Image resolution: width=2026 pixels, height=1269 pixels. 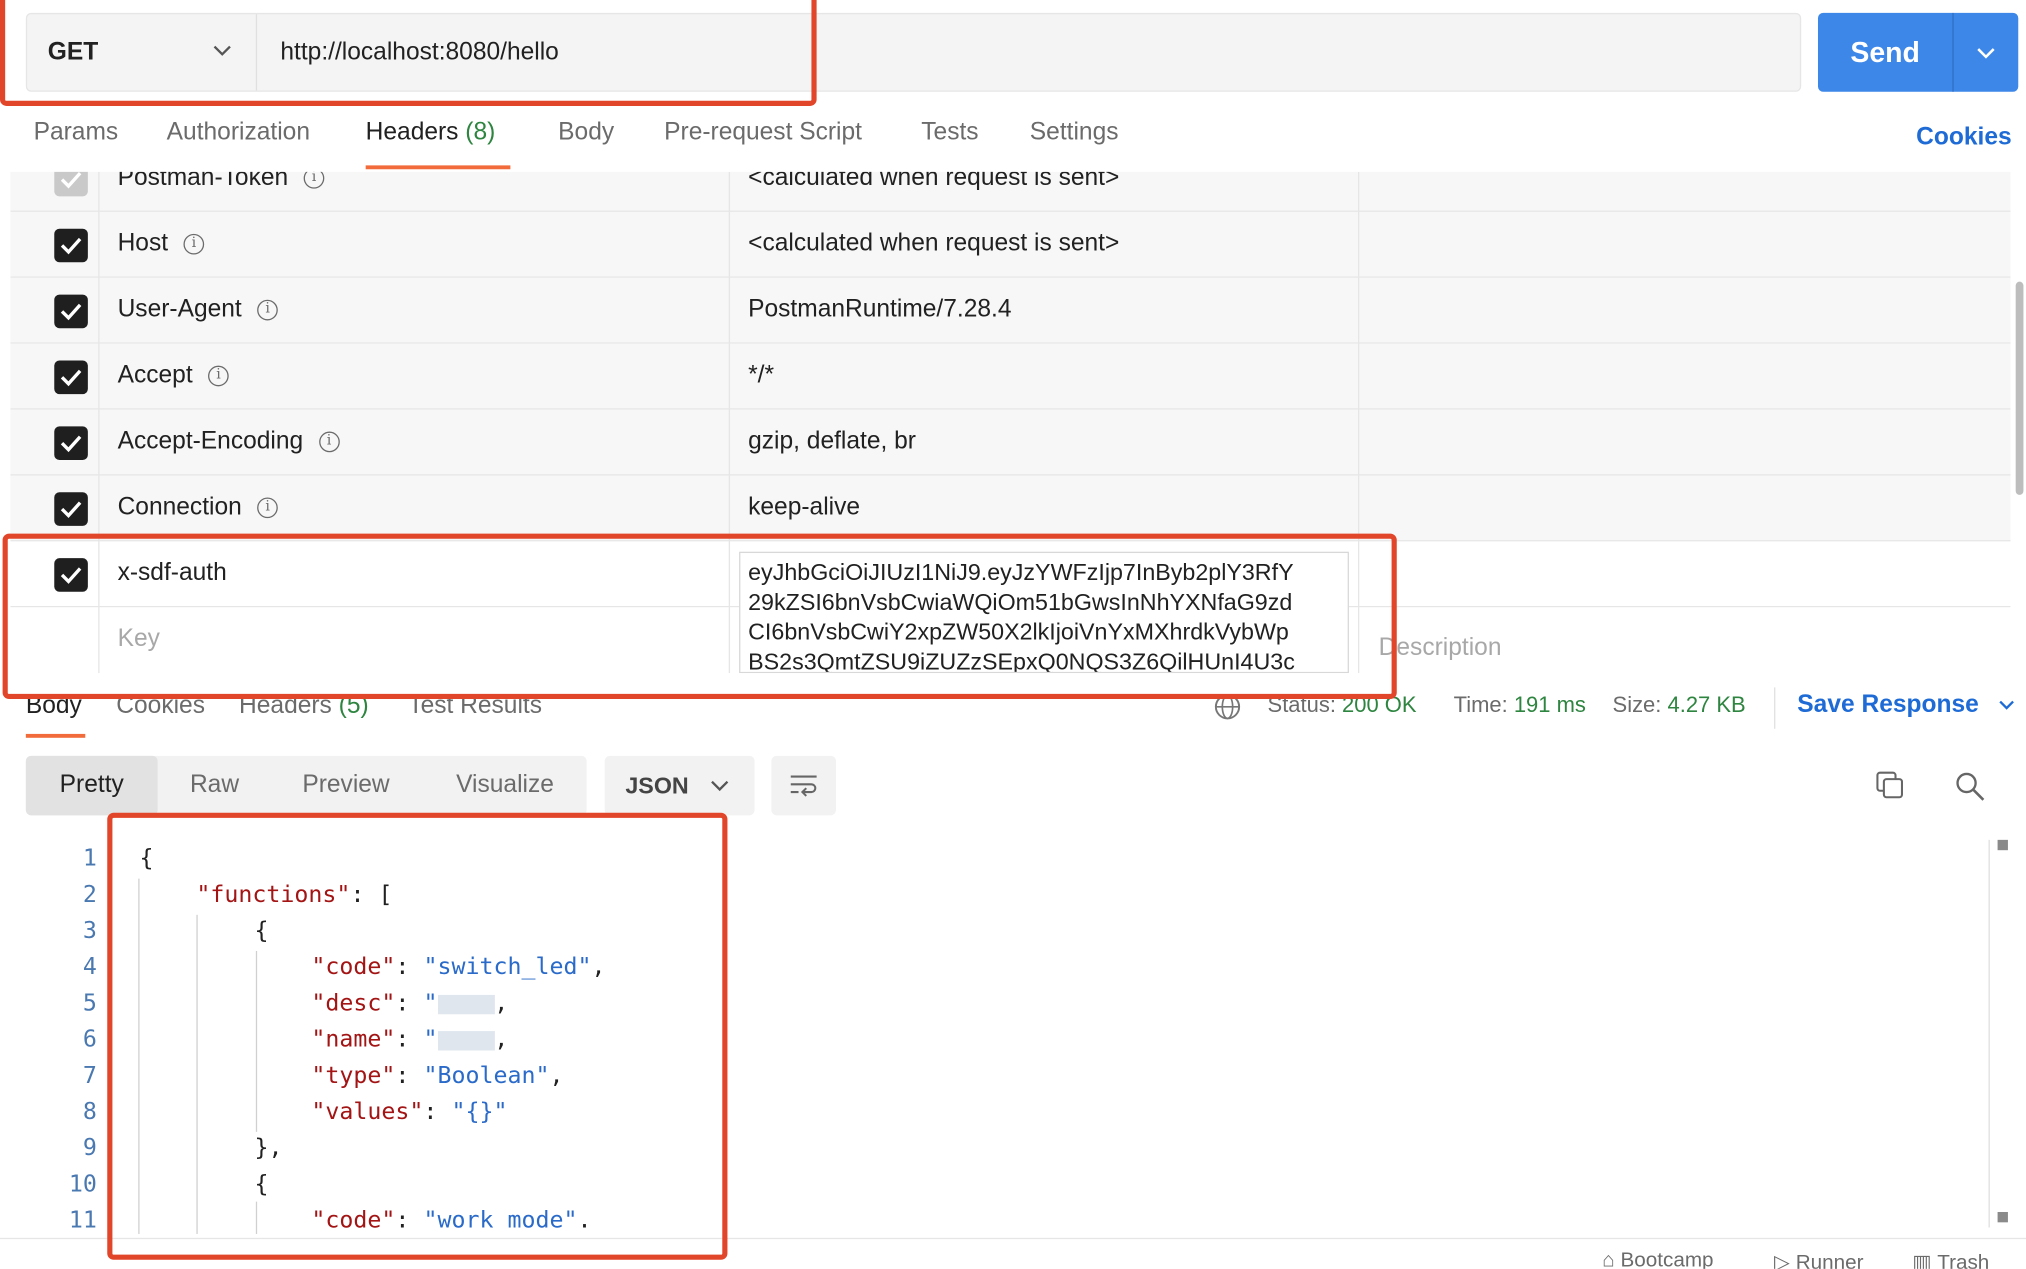 What do you see at coordinates (82, 1220) in the screenshot?
I see `line-number: 11` at bounding box center [82, 1220].